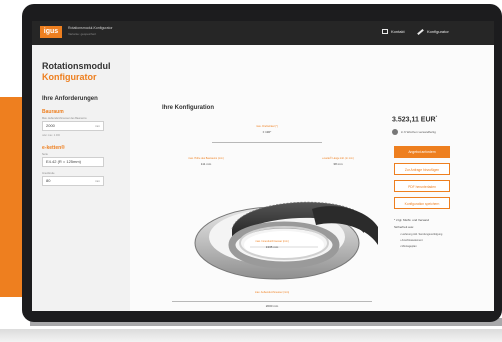 This screenshot has height=342, width=502. What do you see at coordinates (53, 148) in the screenshot?
I see `section-chain: e-ketten®` at bounding box center [53, 148].